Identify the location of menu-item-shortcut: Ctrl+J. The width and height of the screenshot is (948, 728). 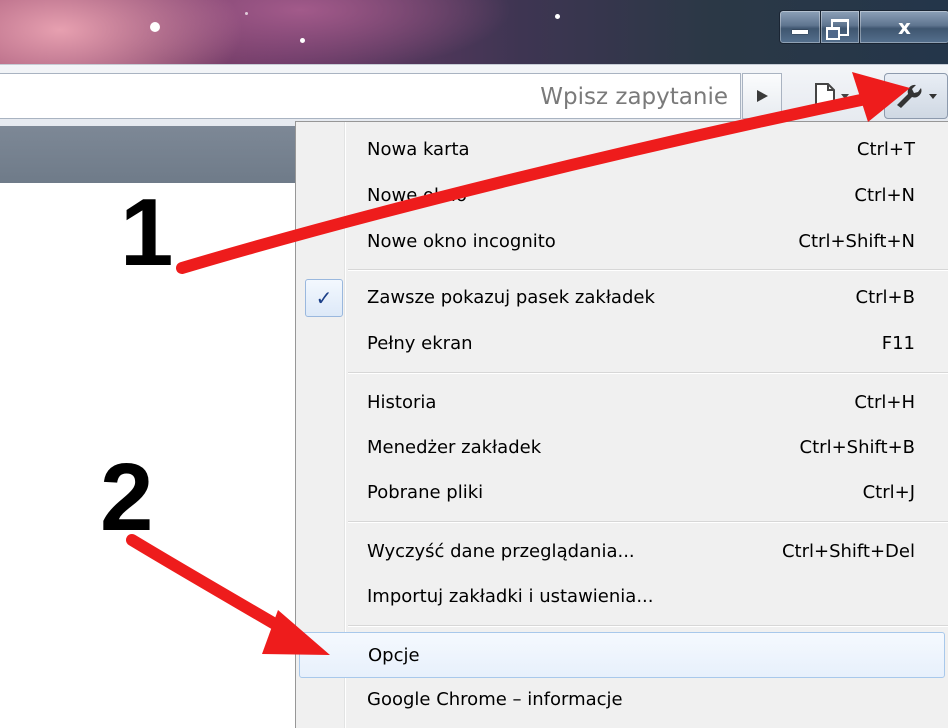
(888, 492).